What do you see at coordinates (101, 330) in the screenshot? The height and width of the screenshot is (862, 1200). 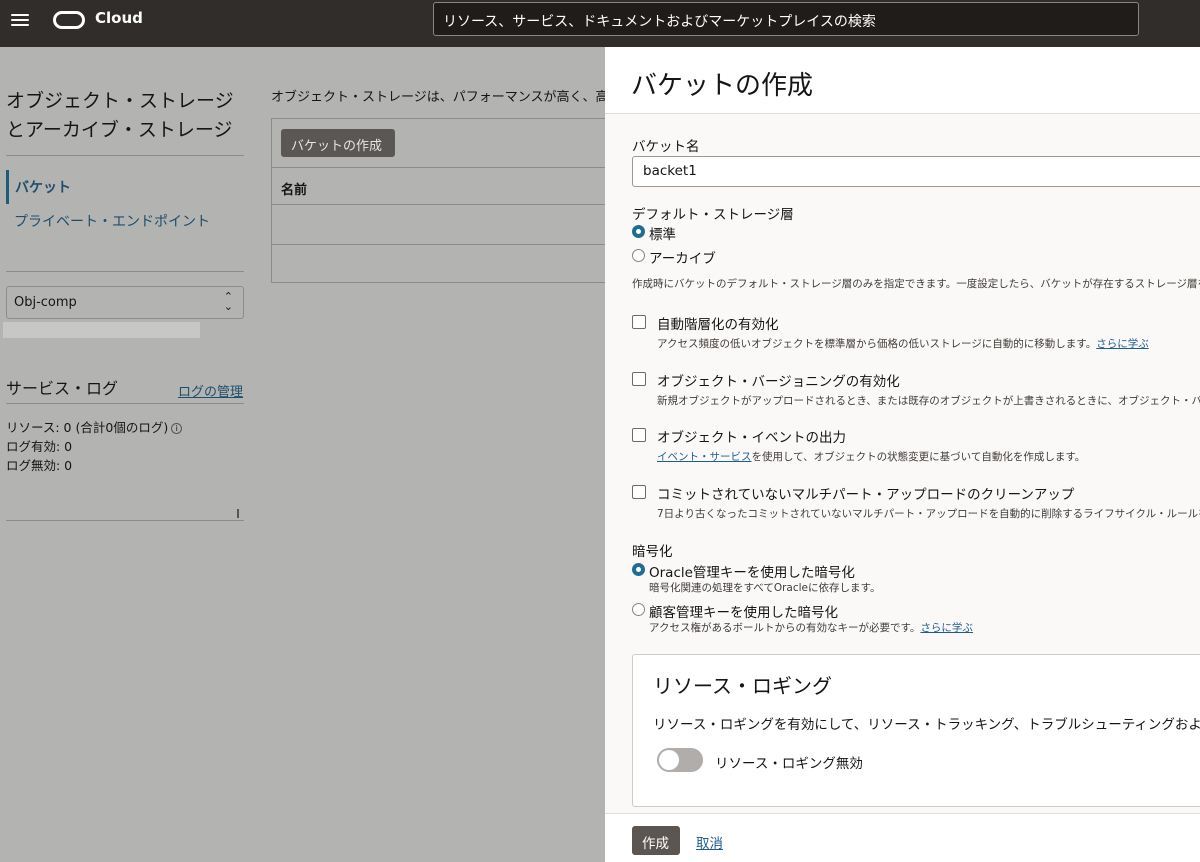 I see `compartment-path` at bounding box center [101, 330].